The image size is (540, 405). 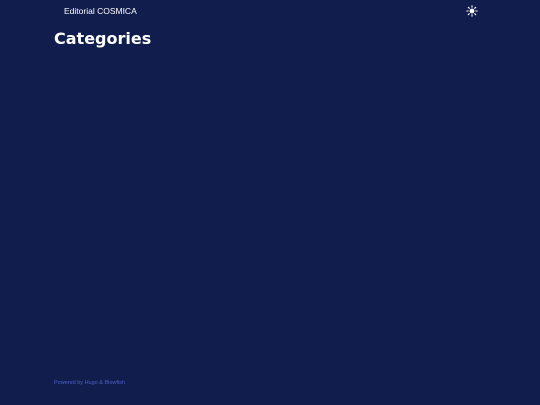 I want to click on sun-icon, so click(x=472, y=11).